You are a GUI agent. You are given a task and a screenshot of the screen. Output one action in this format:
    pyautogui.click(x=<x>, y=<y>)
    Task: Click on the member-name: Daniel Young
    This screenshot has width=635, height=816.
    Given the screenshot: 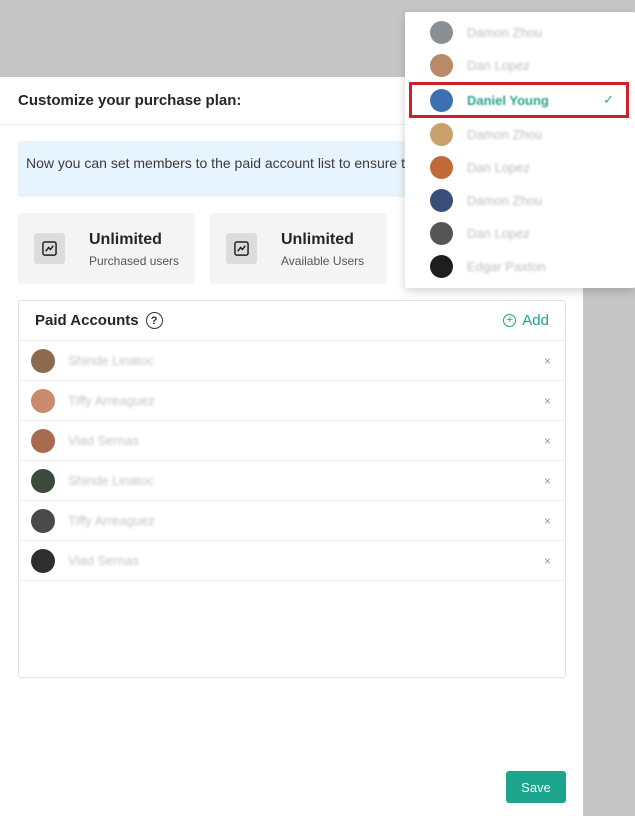 What is the action you would take?
    pyautogui.click(x=508, y=100)
    